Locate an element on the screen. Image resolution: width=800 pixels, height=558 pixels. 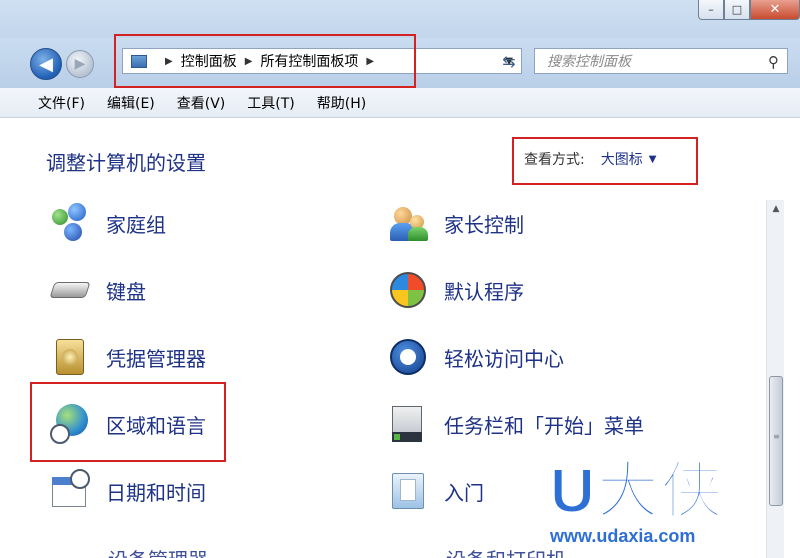
view-by-highlight-box is located at coordinates (605, 161).